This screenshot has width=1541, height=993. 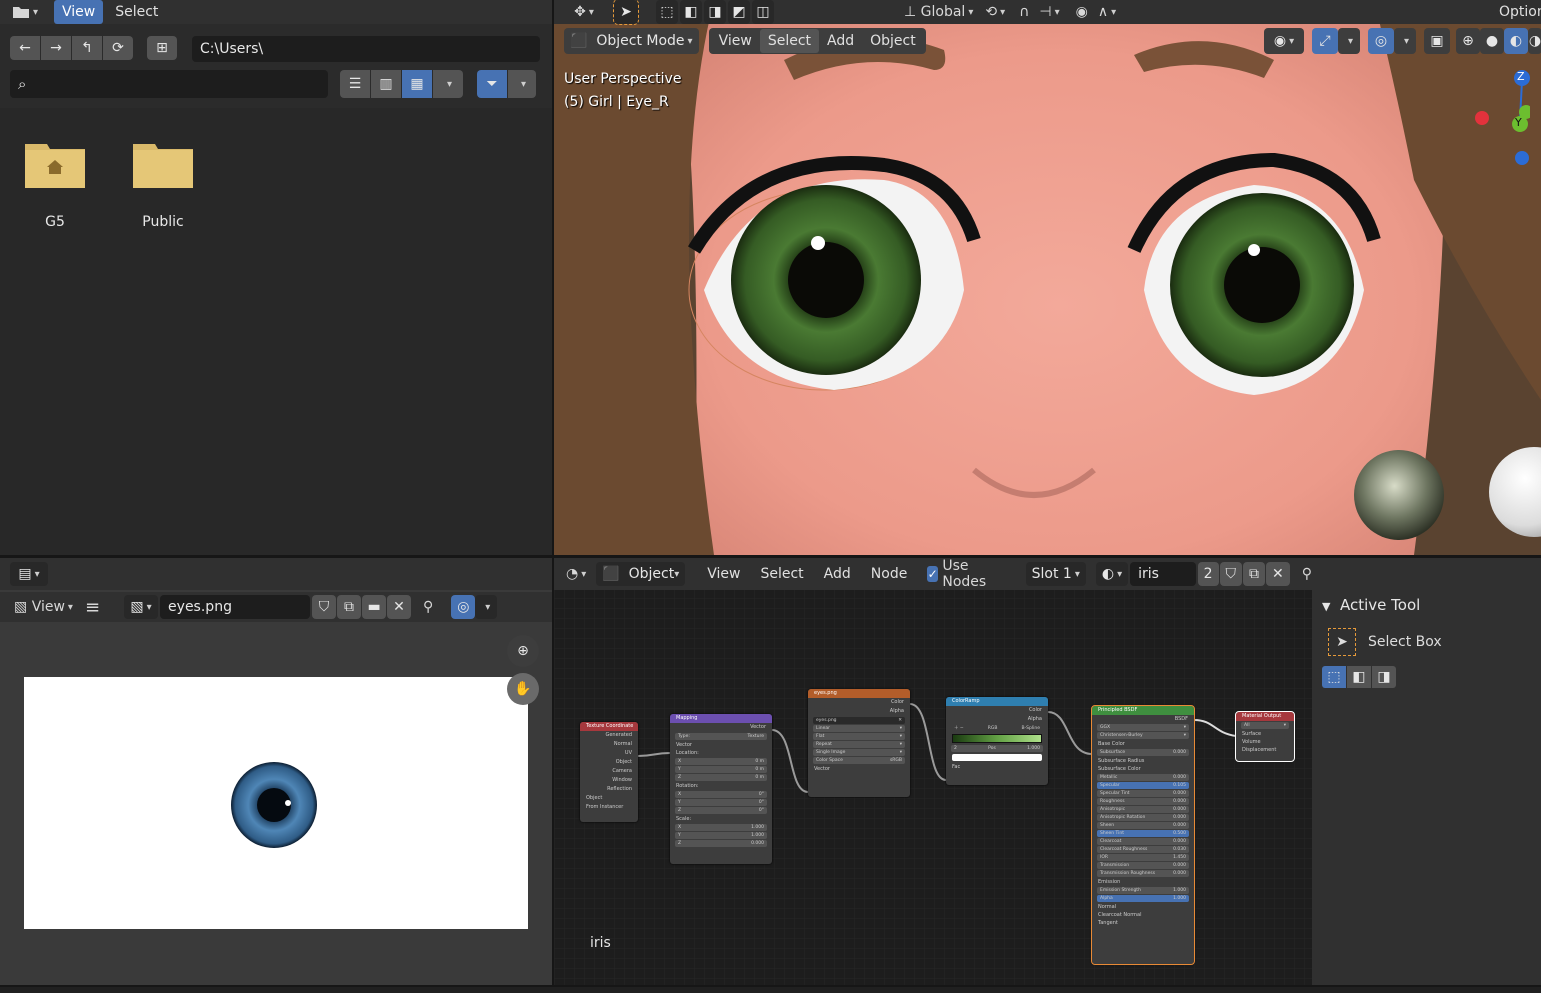 I want to click on editor-type-3d-icon: ✥ ▾, so click(x=584, y=12).